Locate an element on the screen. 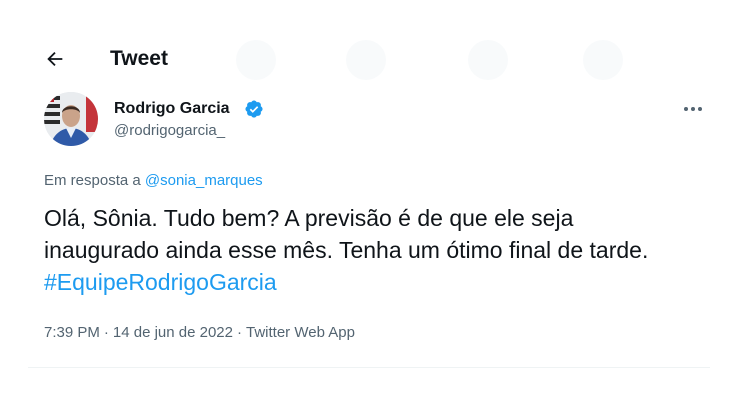 The height and width of the screenshot is (420, 750). avatar-photo-icon is located at coordinates (71, 119).